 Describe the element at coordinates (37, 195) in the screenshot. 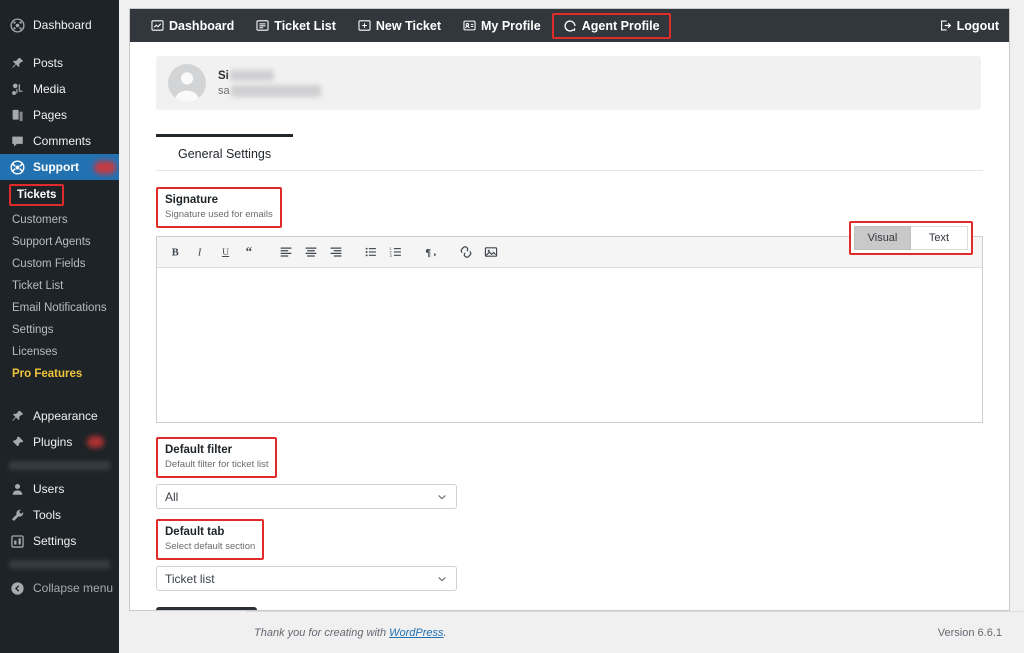

I see `sidebar-item-tickets: Tickets` at that location.